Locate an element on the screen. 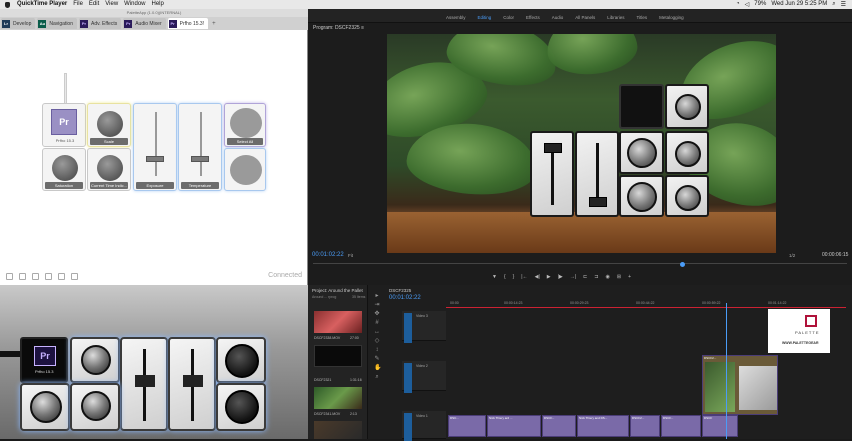 The height and width of the screenshot is (441, 852). tab-adv-effects: Pr Adv. Effects is located at coordinates (100, 23).